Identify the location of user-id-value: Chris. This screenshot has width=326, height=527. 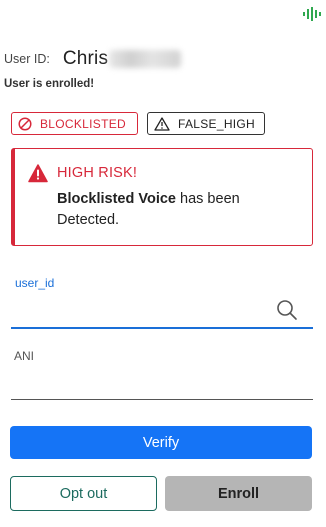
(85, 58).